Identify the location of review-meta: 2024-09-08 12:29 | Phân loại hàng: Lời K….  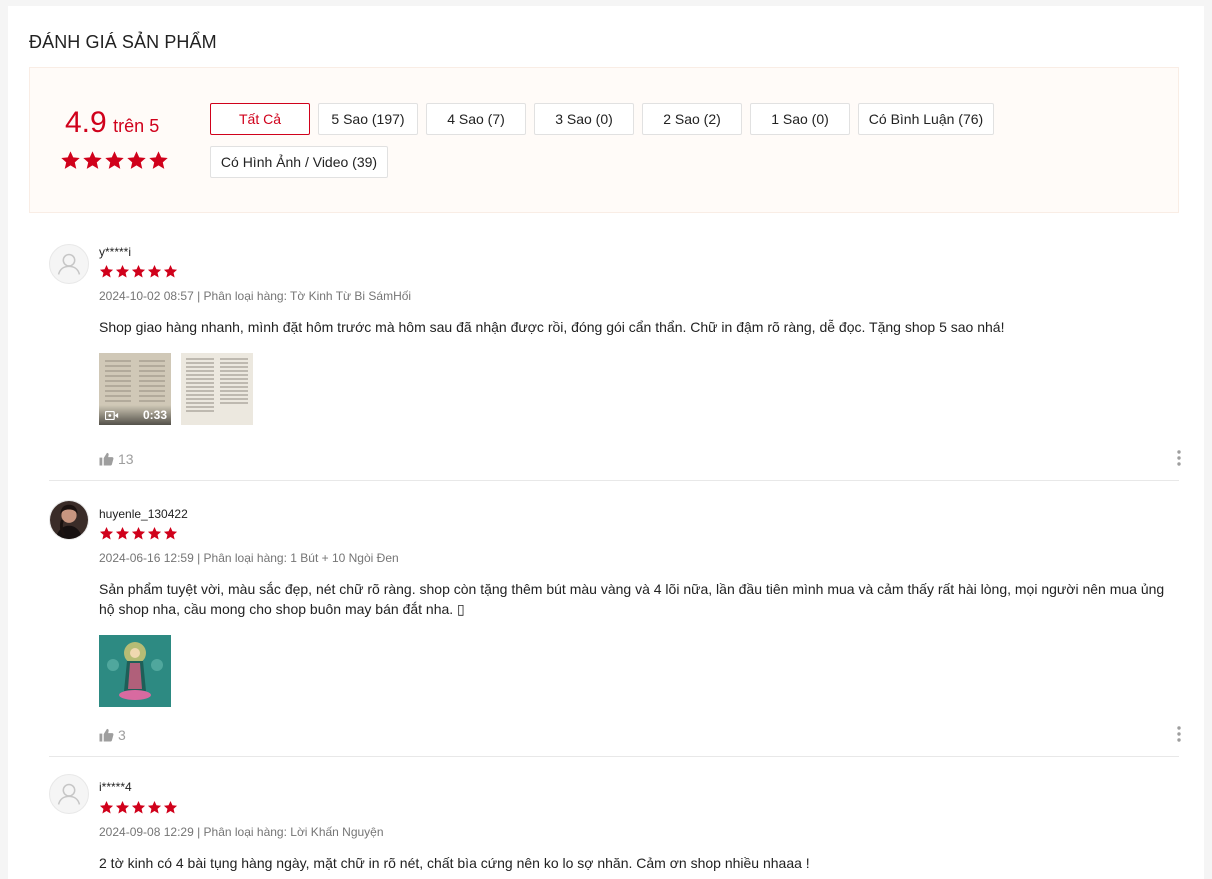
(241, 832).